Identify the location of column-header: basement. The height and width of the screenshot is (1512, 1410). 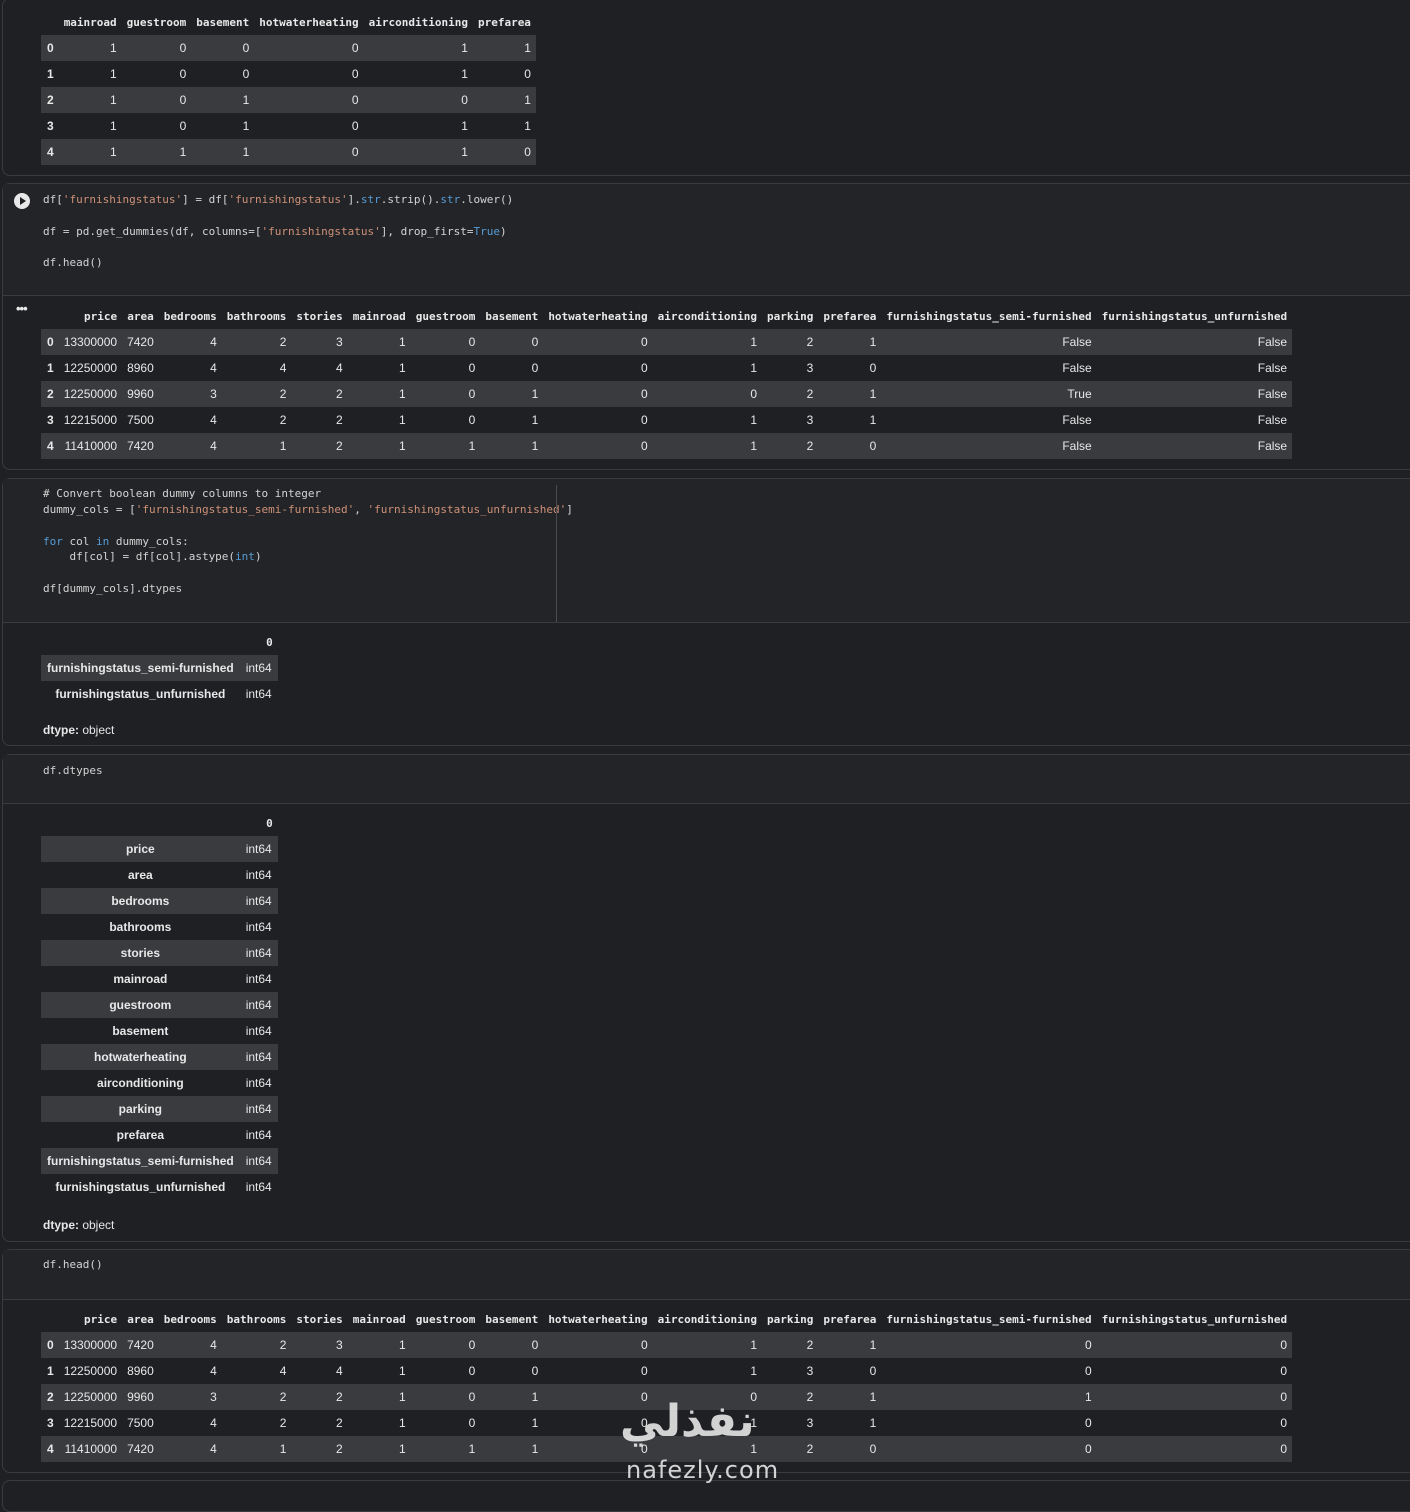
(512, 1319).